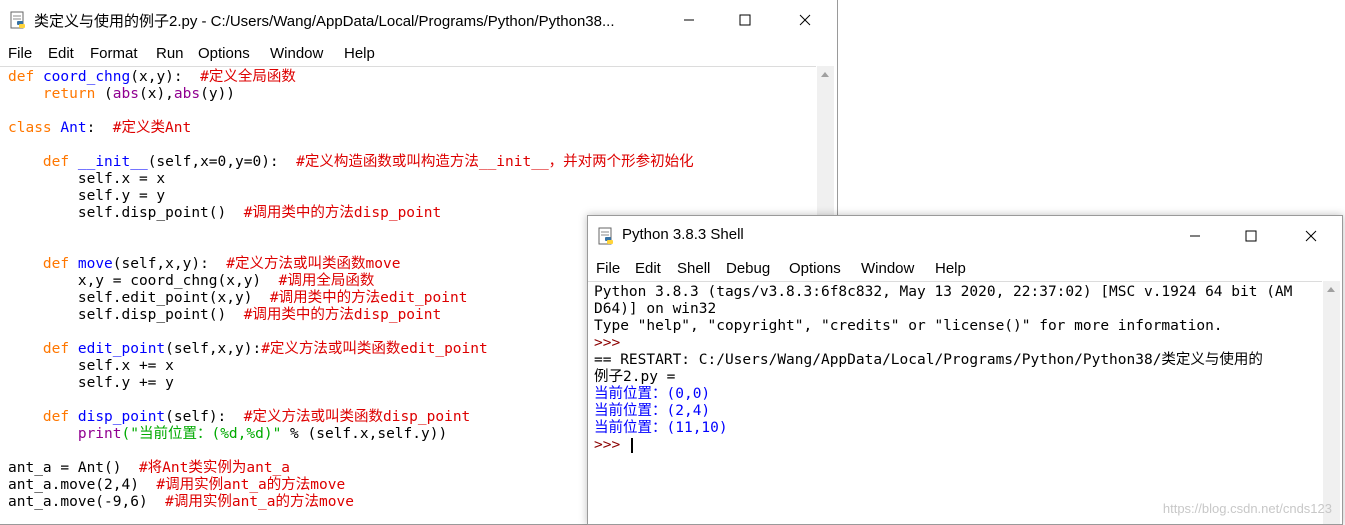  What do you see at coordinates (631, 445) in the screenshot?
I see `text-cursor` at bounding box center [631, 445].